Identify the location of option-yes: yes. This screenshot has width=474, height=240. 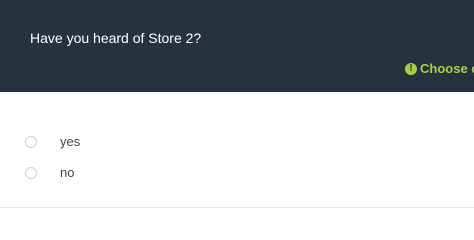
(52, 142).